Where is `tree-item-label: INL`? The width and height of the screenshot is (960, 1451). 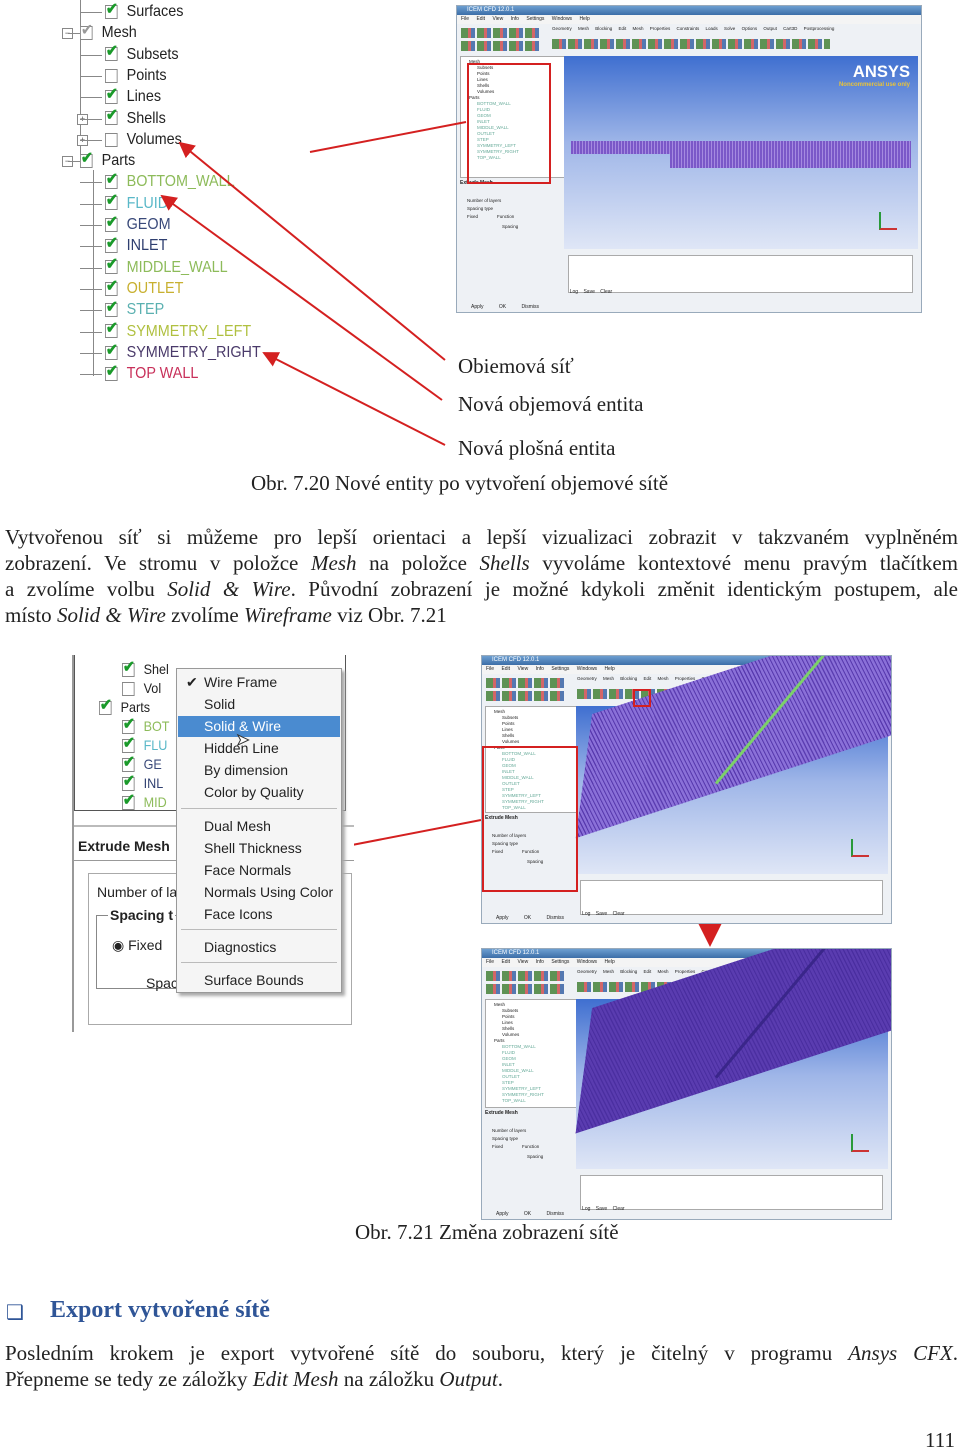 tree-item-label: INL is located at coordinates (153, 783).